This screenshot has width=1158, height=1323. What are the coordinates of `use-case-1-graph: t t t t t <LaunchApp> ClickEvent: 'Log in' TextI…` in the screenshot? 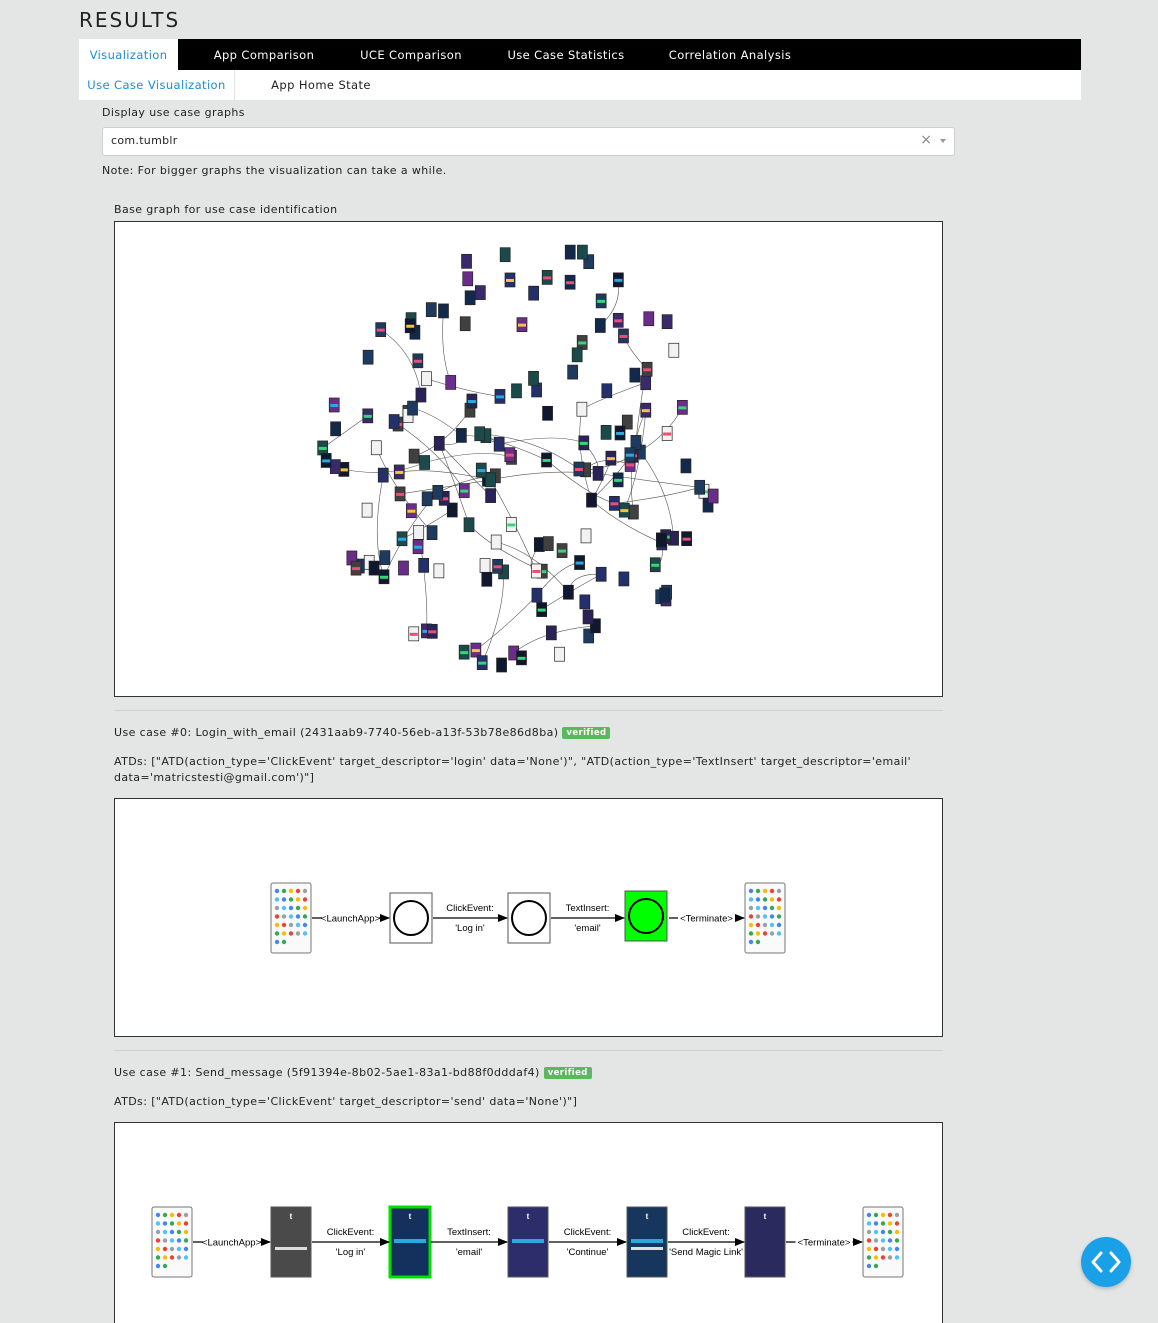 It's located at (528, 1222).